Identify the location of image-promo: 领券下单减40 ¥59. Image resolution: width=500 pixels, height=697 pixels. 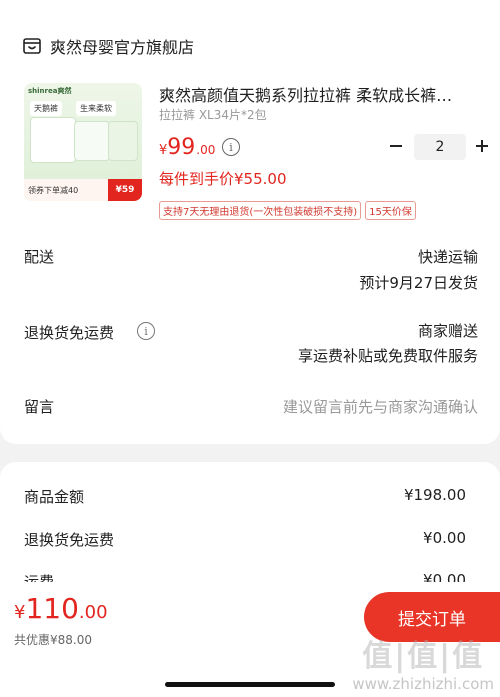
(83, 190).